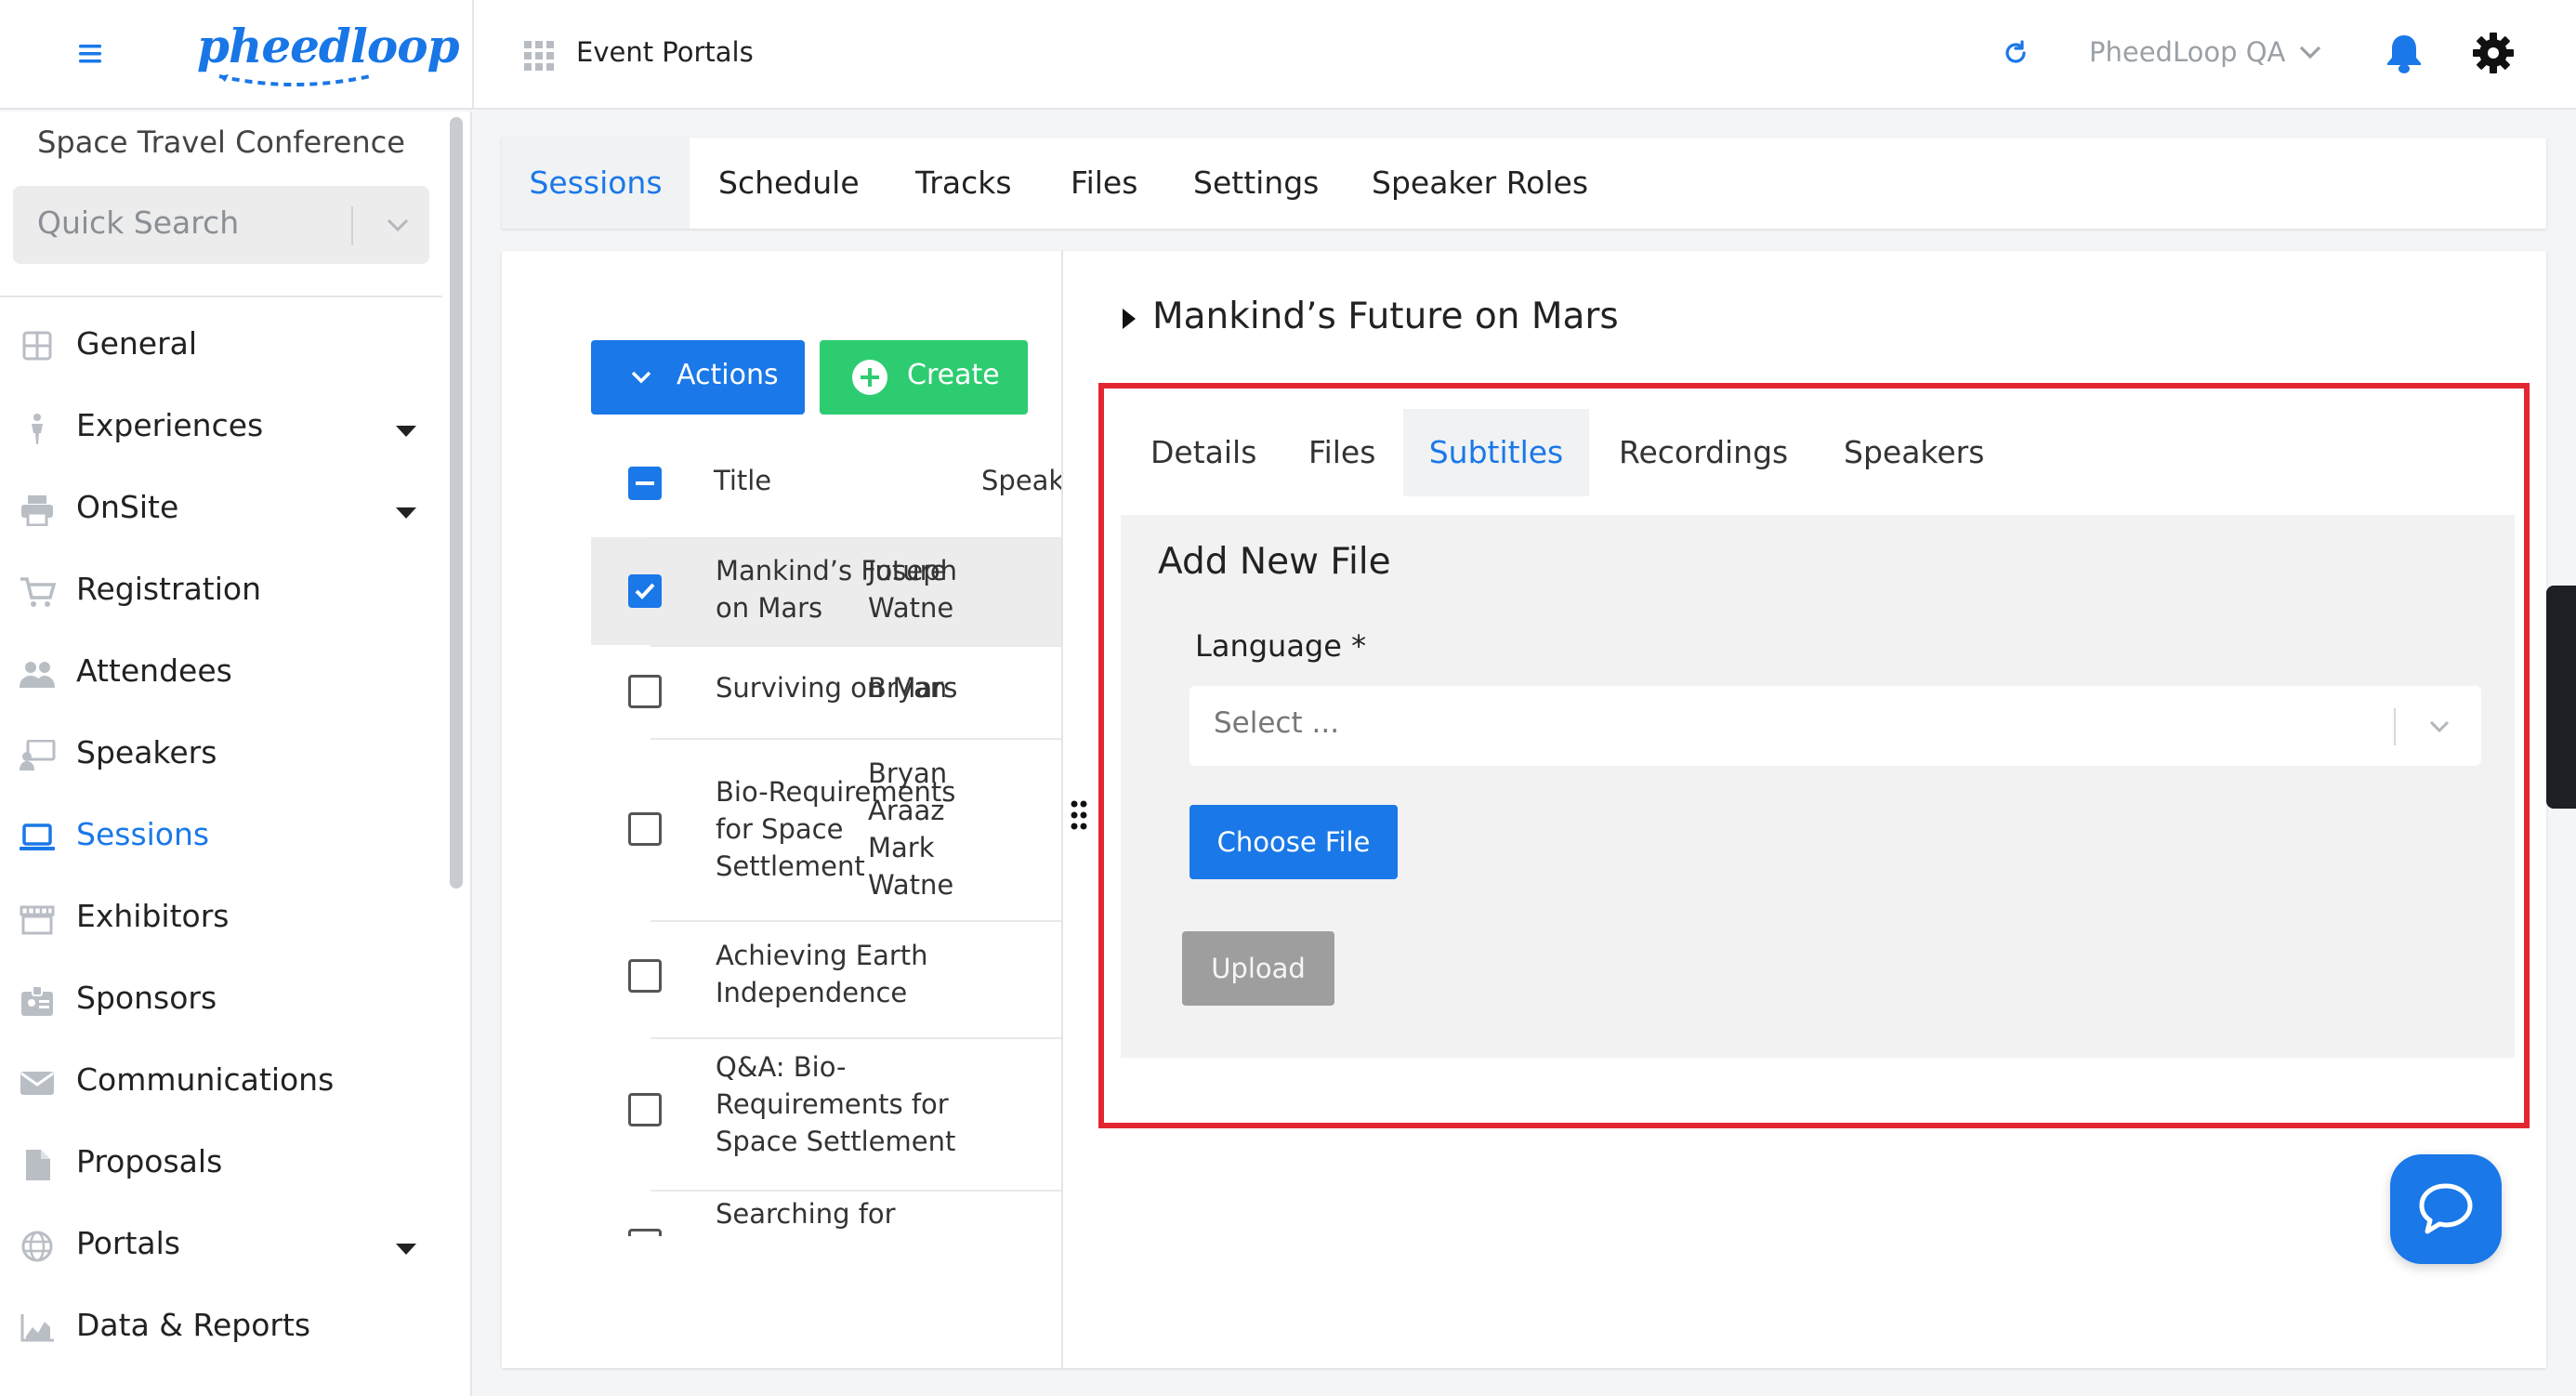  I want to click on event-name: Space Travel Conference, so click(221, 142).